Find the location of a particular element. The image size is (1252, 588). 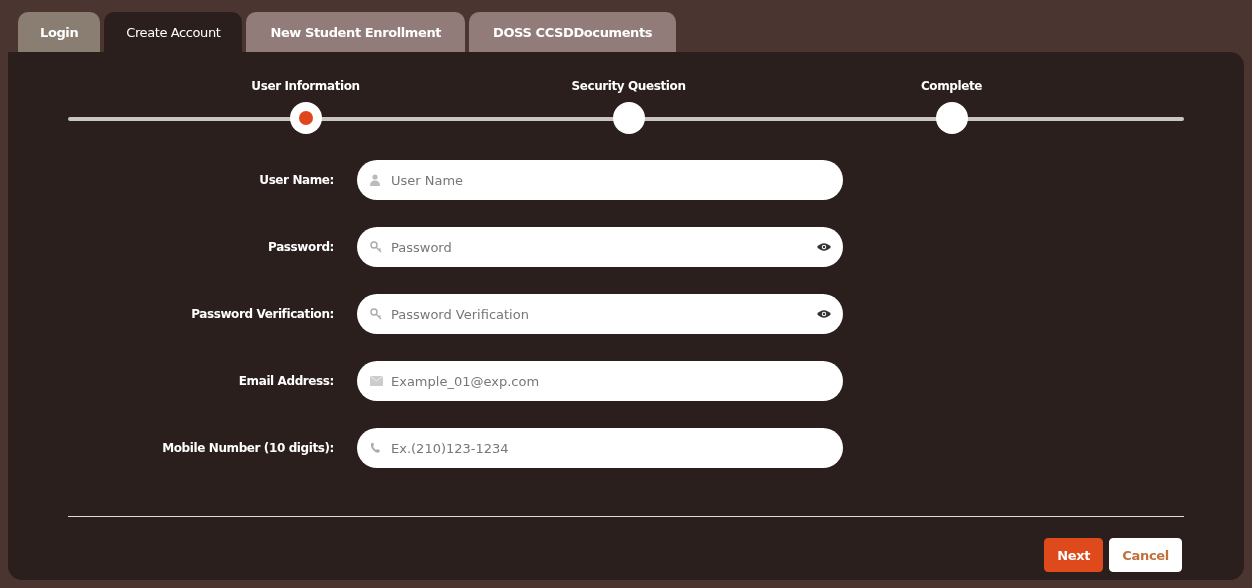

step-label: User Information is located at coordinates (305, 86).